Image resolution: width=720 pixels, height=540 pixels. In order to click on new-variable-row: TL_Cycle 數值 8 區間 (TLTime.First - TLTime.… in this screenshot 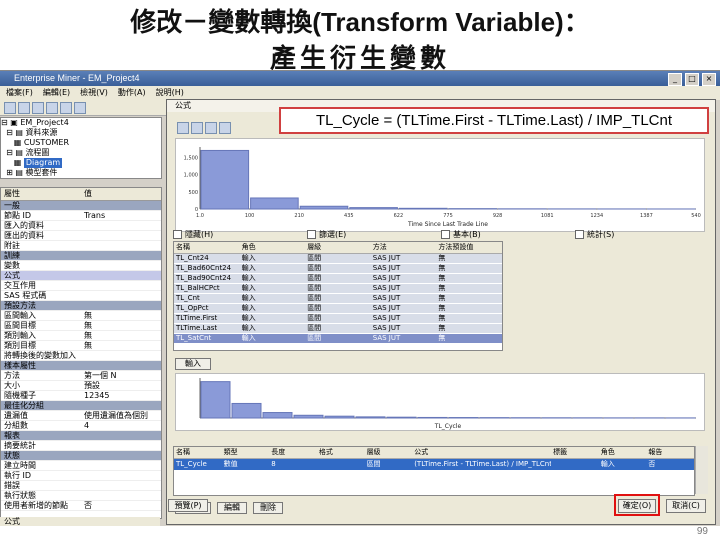, I will do `click(434, 464)`.